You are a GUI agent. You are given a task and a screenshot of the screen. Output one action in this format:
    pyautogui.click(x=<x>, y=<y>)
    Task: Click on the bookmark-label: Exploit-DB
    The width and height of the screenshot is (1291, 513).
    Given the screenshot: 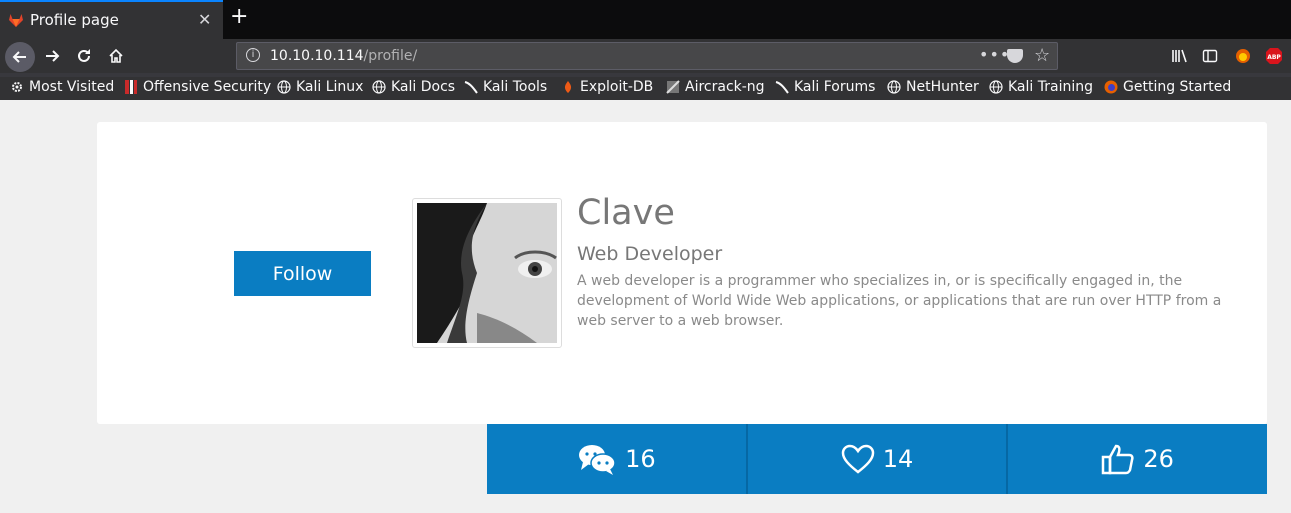 What is the action you would take?
    pyautogui.click(x=617, y=87)
    